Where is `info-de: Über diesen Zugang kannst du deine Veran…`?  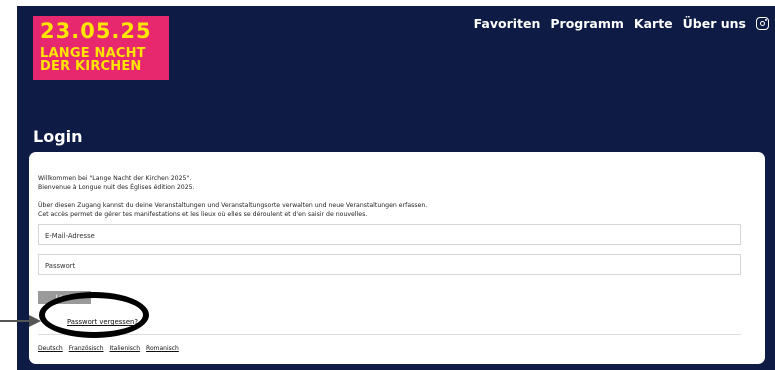
info-de: Über diesen Zugang kannst du deine Veran… is located at coordinates (233, 205).